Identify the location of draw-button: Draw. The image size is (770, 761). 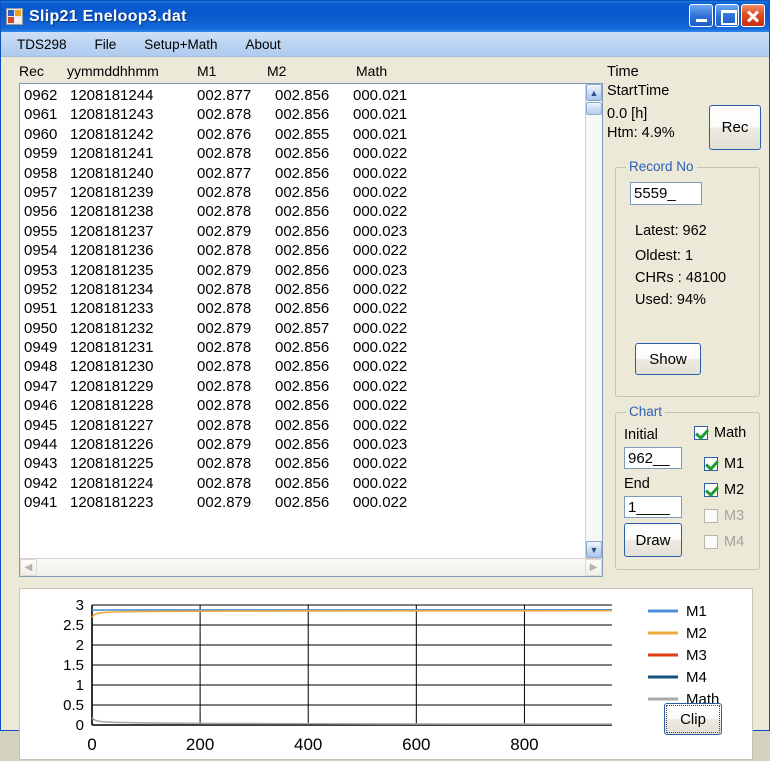
(653, 540).